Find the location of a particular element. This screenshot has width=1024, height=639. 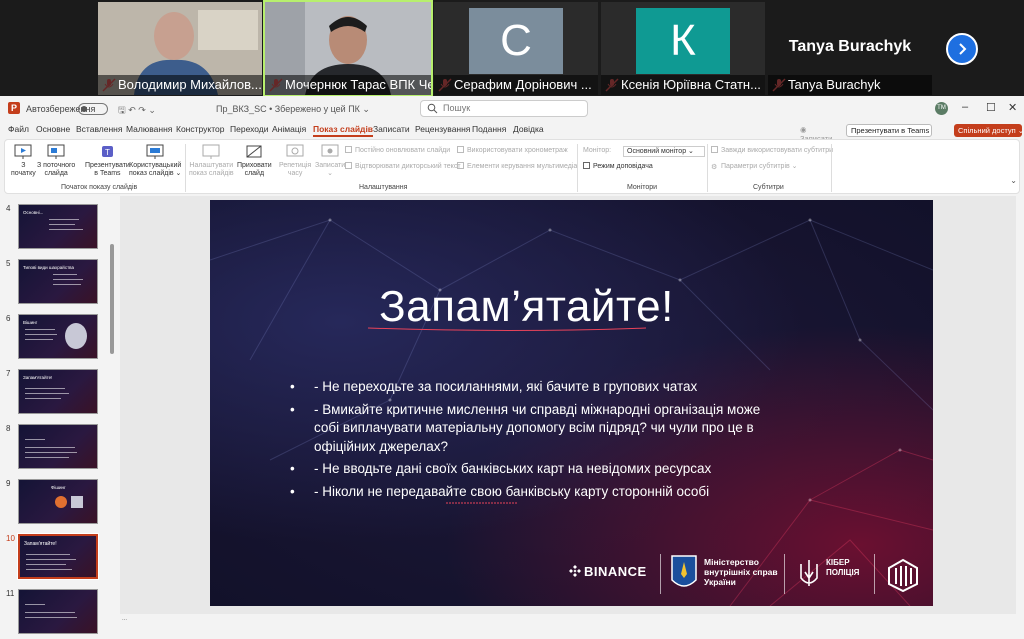

next-participants-button is located at coordinates (962, 49).